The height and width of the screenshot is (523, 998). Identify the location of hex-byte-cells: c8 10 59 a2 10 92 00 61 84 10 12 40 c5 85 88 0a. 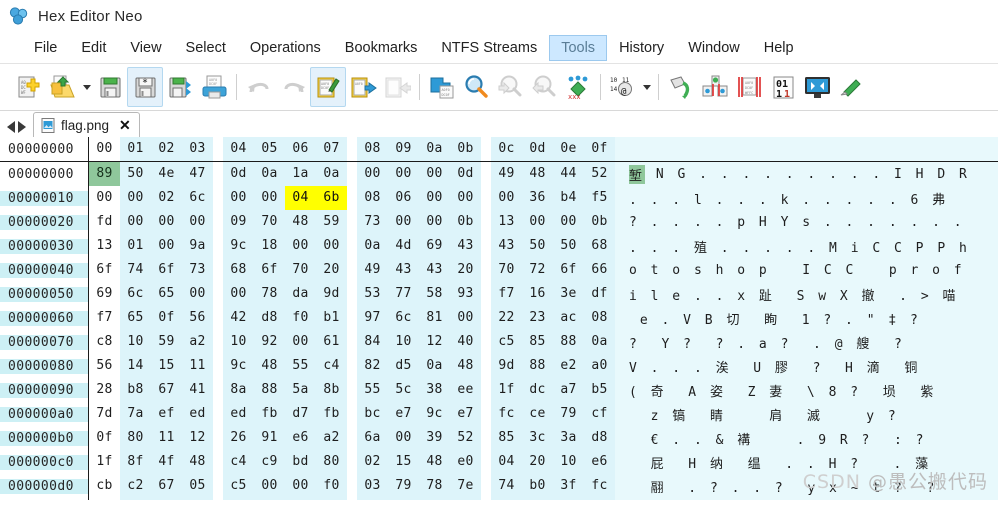
(352, 342).